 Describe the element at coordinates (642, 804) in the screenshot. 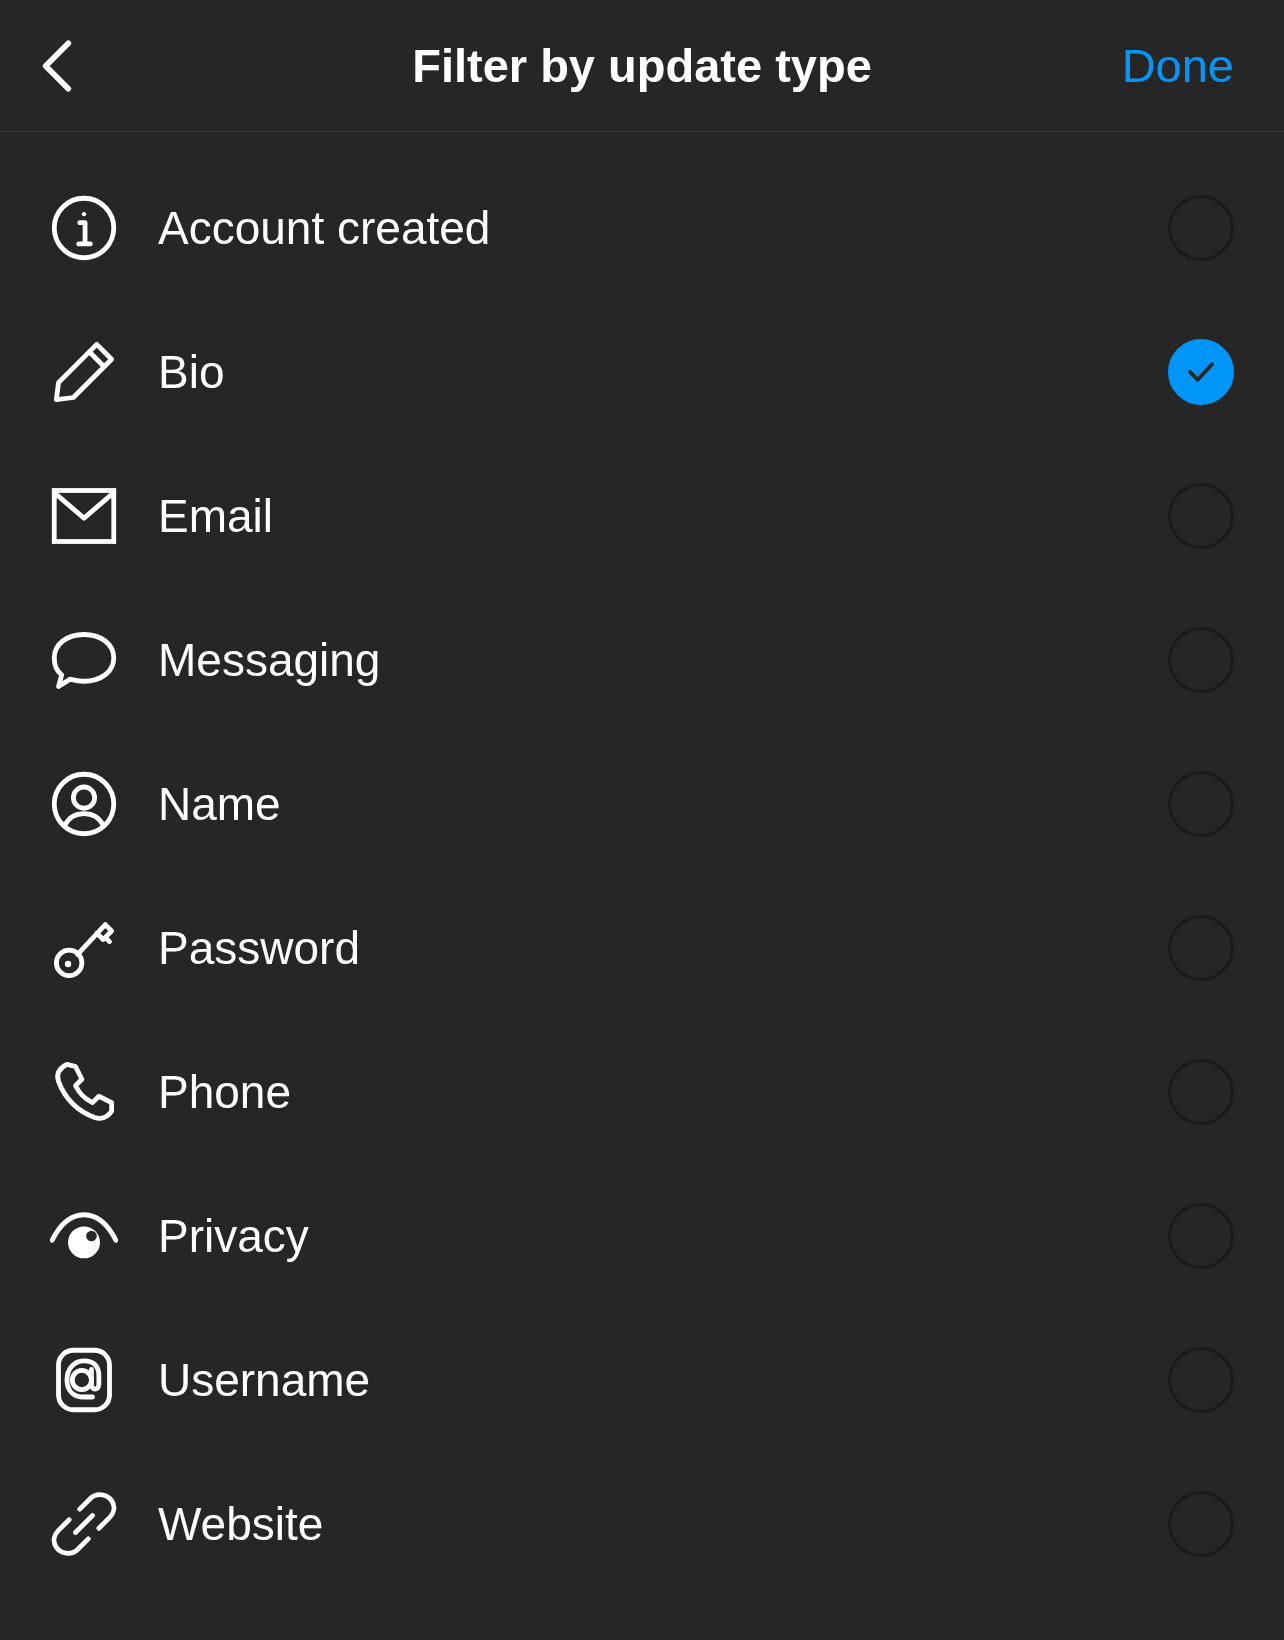

I see `filter-option: Name` at that location.